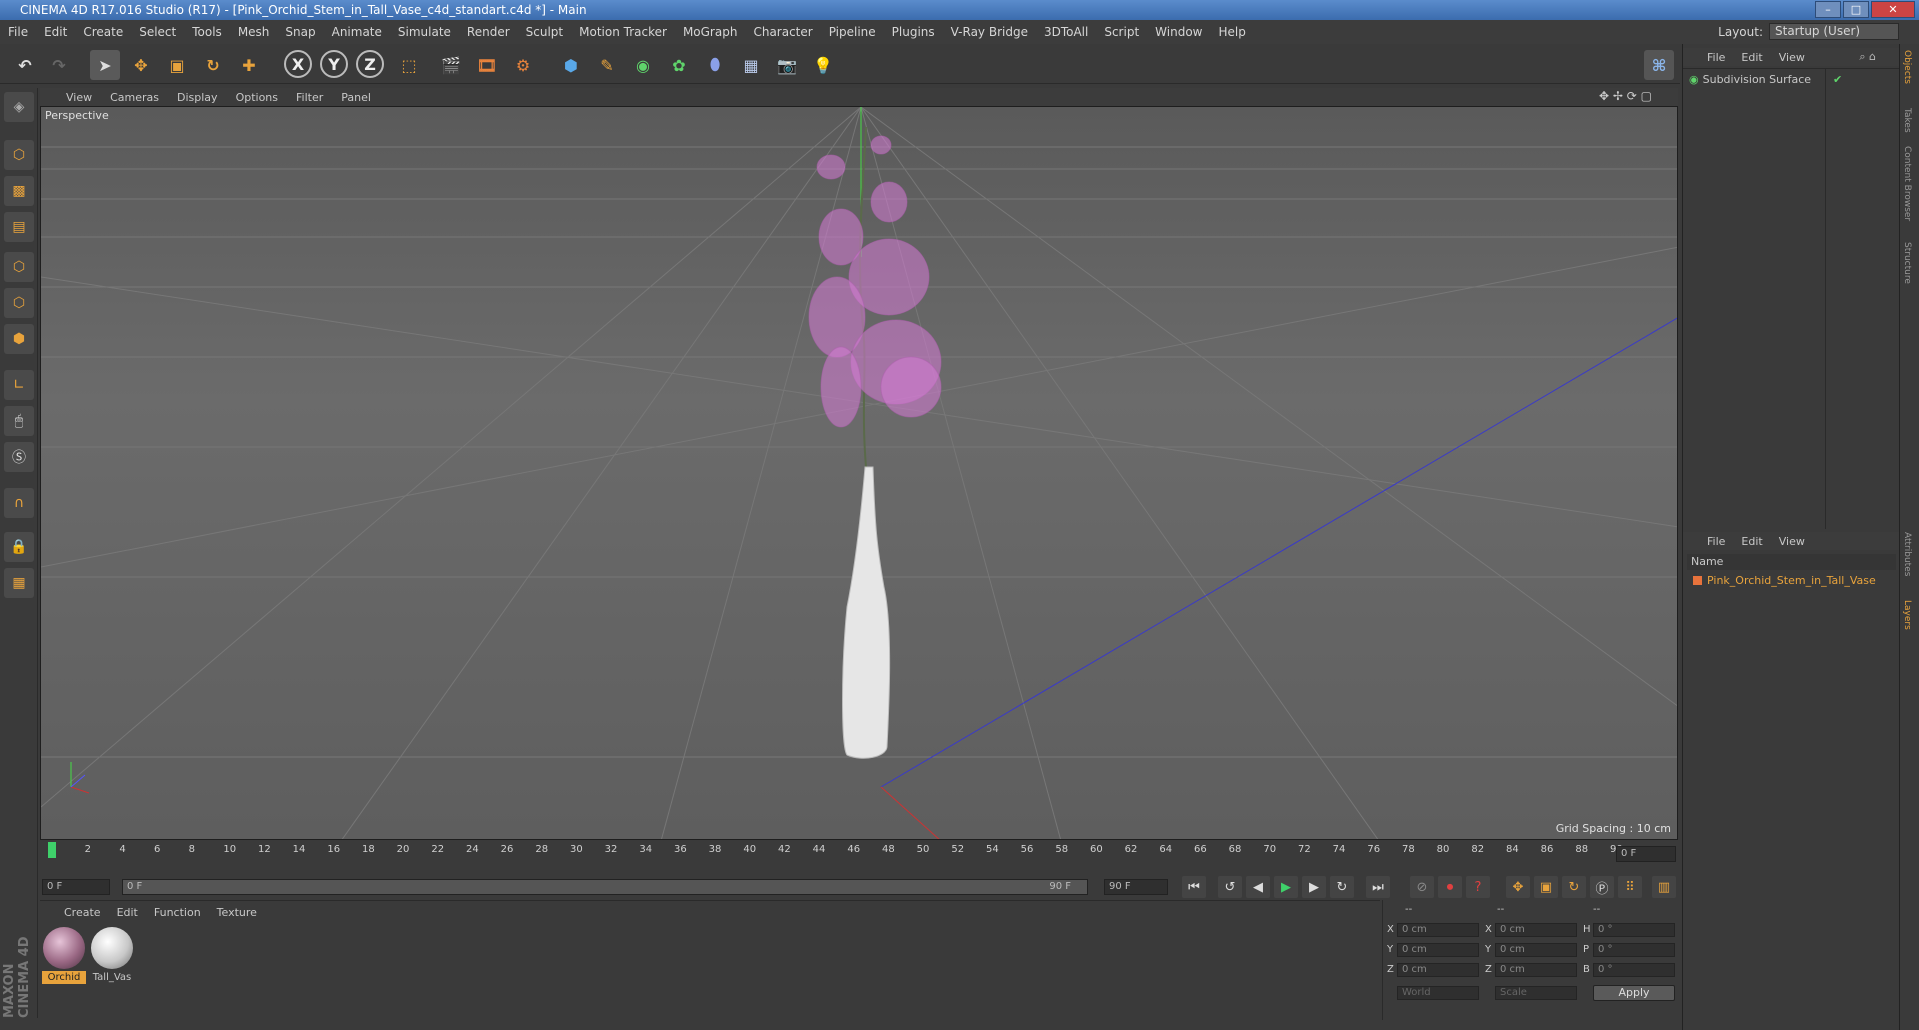 This screenshot has width=1919, height=1030. Describe the element at coordinates (1258, 887) in the screenshot. I see `previous-frame-icon: ◀` at that location.